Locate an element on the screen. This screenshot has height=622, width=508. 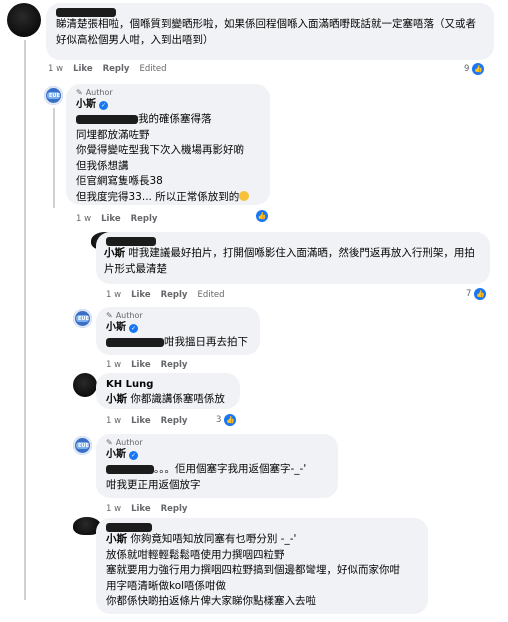
comment-line: 同埋都放滿咗野 is located at coordinates (113, 134).